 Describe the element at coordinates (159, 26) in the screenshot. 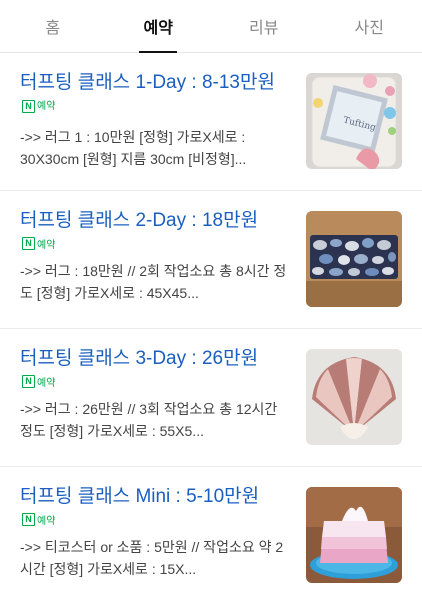

I see `tab-reservation: 예약` at that location.